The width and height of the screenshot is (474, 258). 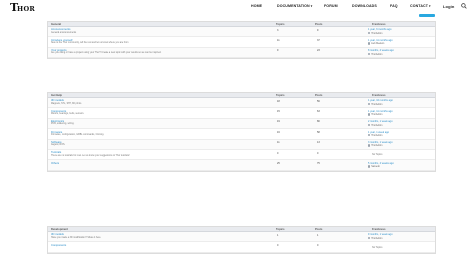 What do you see at coordinates (376, 43) in the screenshot?
I see `freshness-user: Lieb Meekon` at bounding box center [376, 43].